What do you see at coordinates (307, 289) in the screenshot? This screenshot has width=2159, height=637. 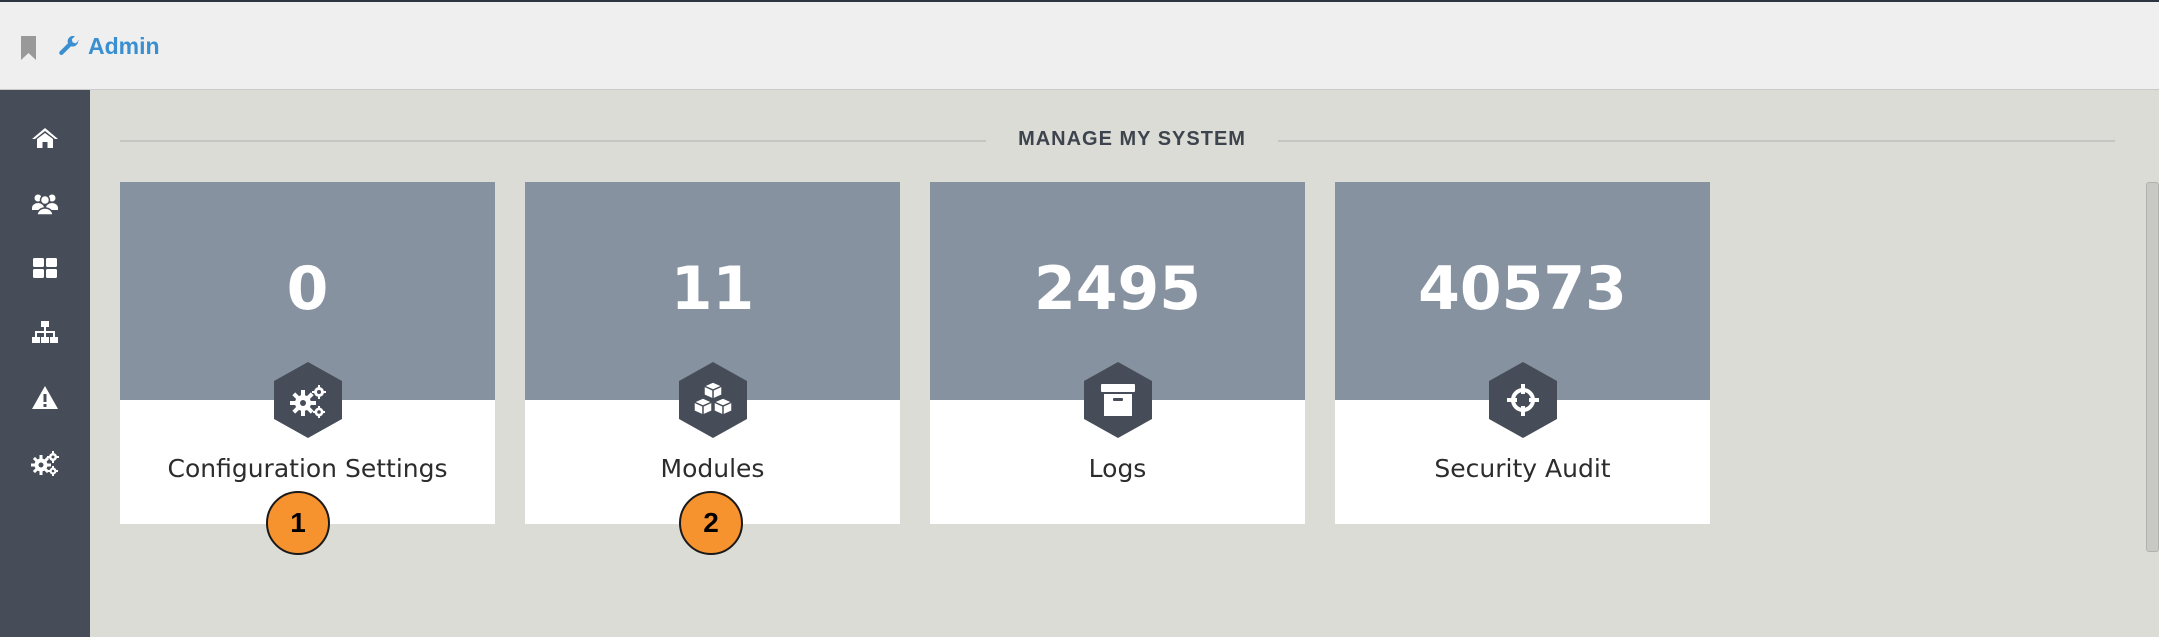 I see `card-count: 0` at bounding box center [307, 289].